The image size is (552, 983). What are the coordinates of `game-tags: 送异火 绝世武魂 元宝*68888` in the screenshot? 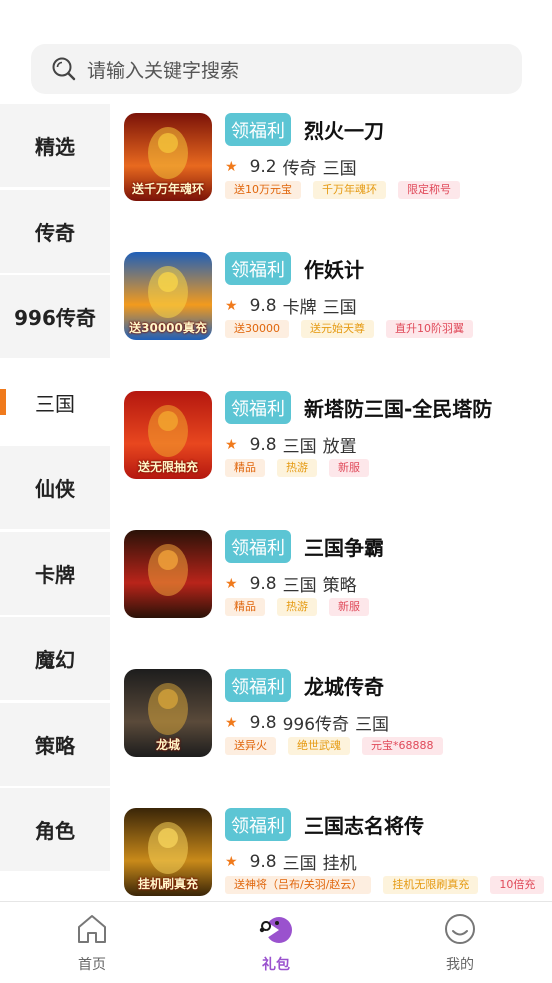 It's located at (340, 746).